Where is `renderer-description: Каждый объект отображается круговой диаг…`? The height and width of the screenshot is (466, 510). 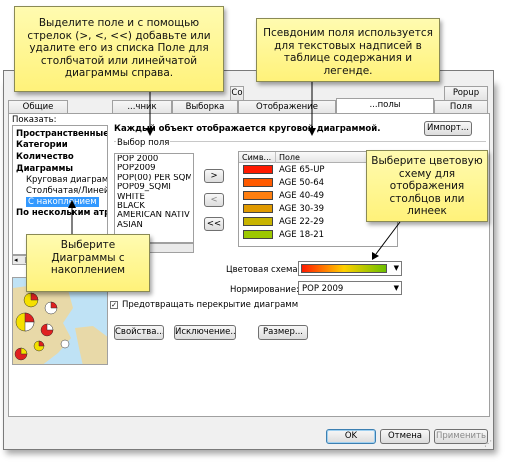
renderer-description: Каждый объект отображается круговой диаг… is located at coordinates (247, 129).